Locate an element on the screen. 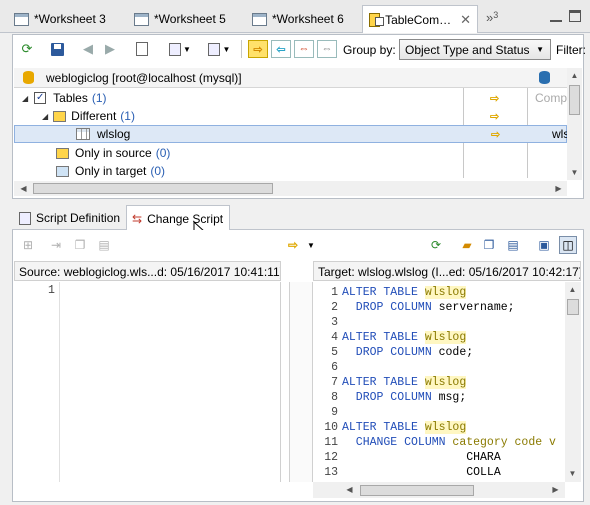  show-source-only-toggle: ⇨ is located at coordinates (258, 49).